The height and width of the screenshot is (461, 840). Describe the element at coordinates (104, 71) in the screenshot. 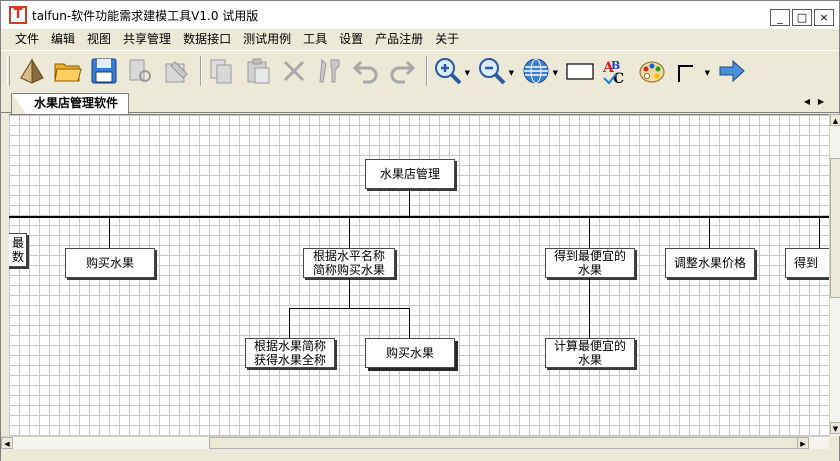

I see `save-icon` at that location.